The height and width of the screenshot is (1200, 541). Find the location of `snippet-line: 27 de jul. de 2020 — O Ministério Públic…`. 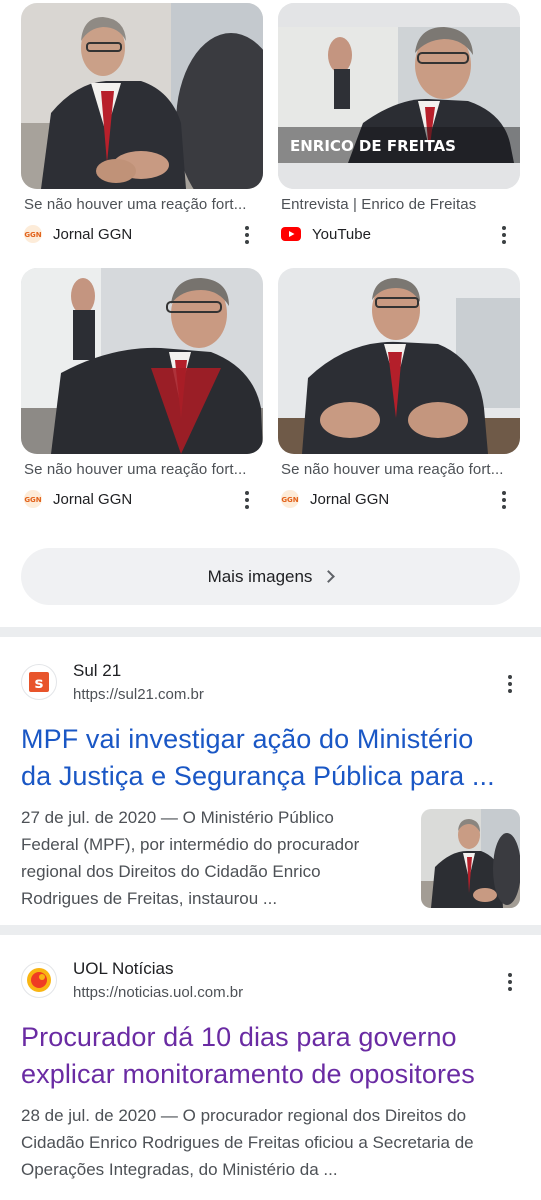

snippet-line: 27 de jul. de 2020 — O Ministério Públic… is located at coordinates (177, 817).